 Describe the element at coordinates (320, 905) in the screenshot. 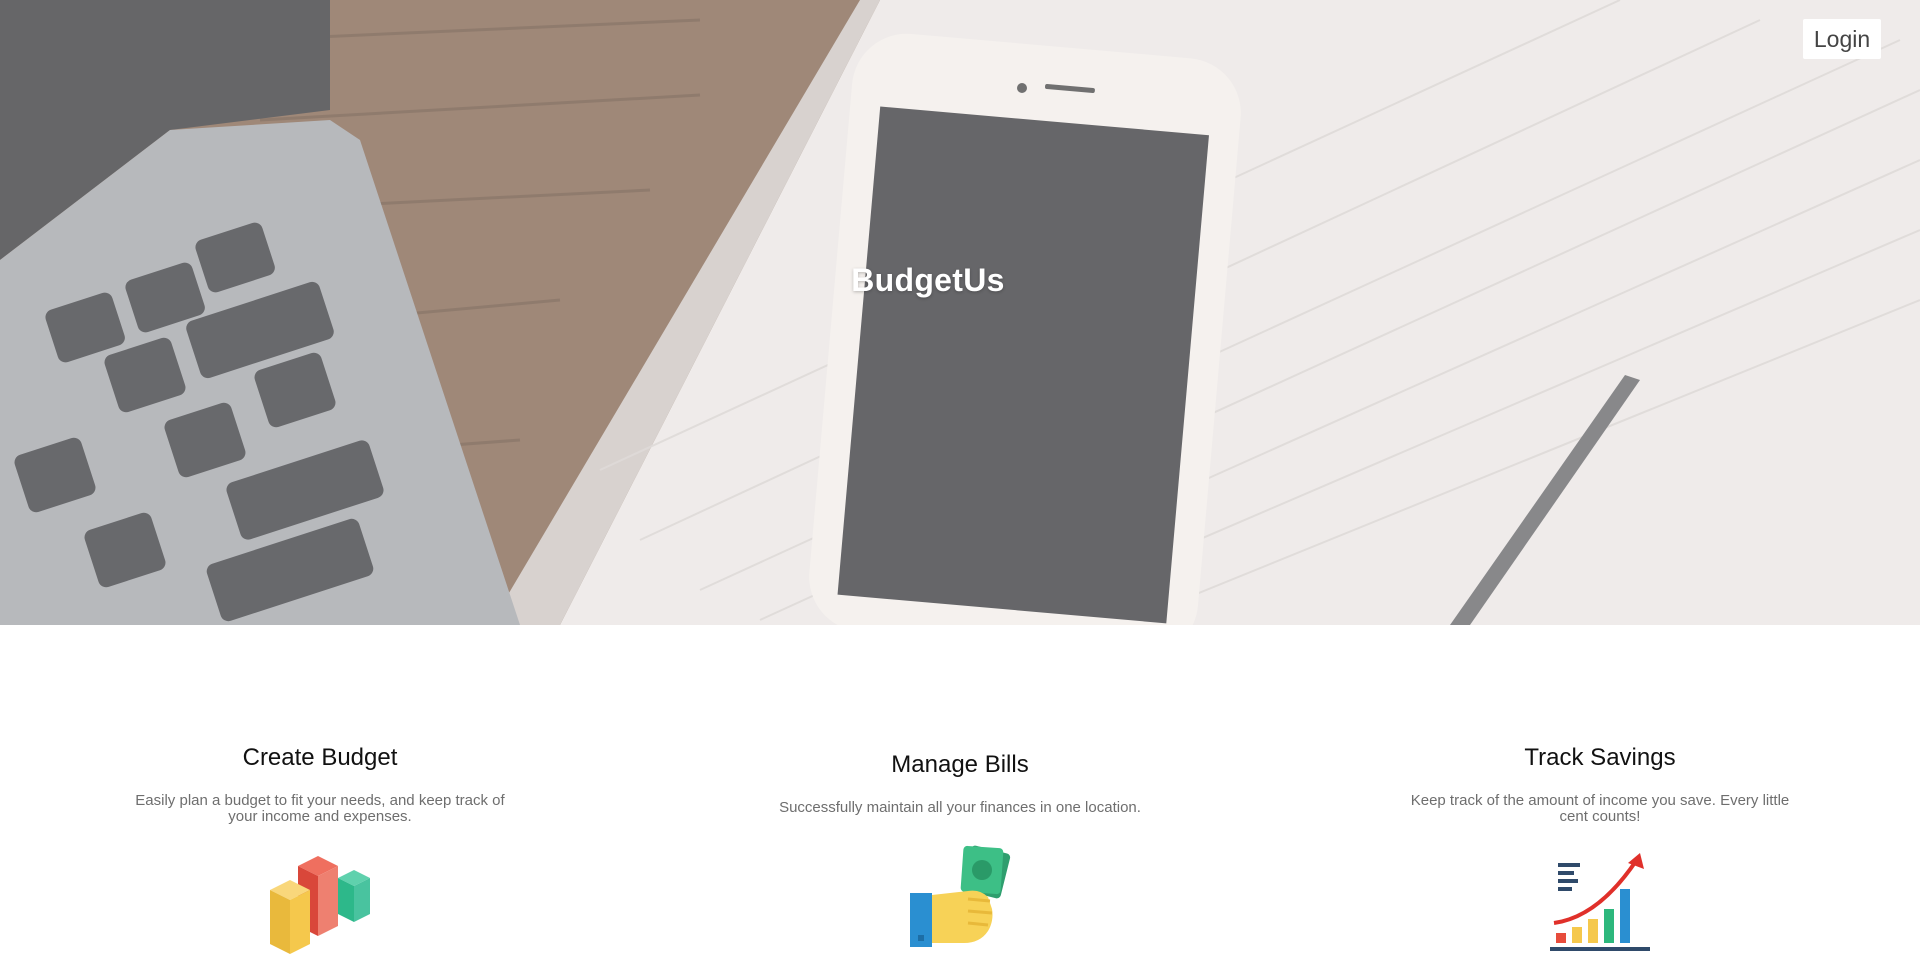

I see `bar-blocks-icon` at that location.